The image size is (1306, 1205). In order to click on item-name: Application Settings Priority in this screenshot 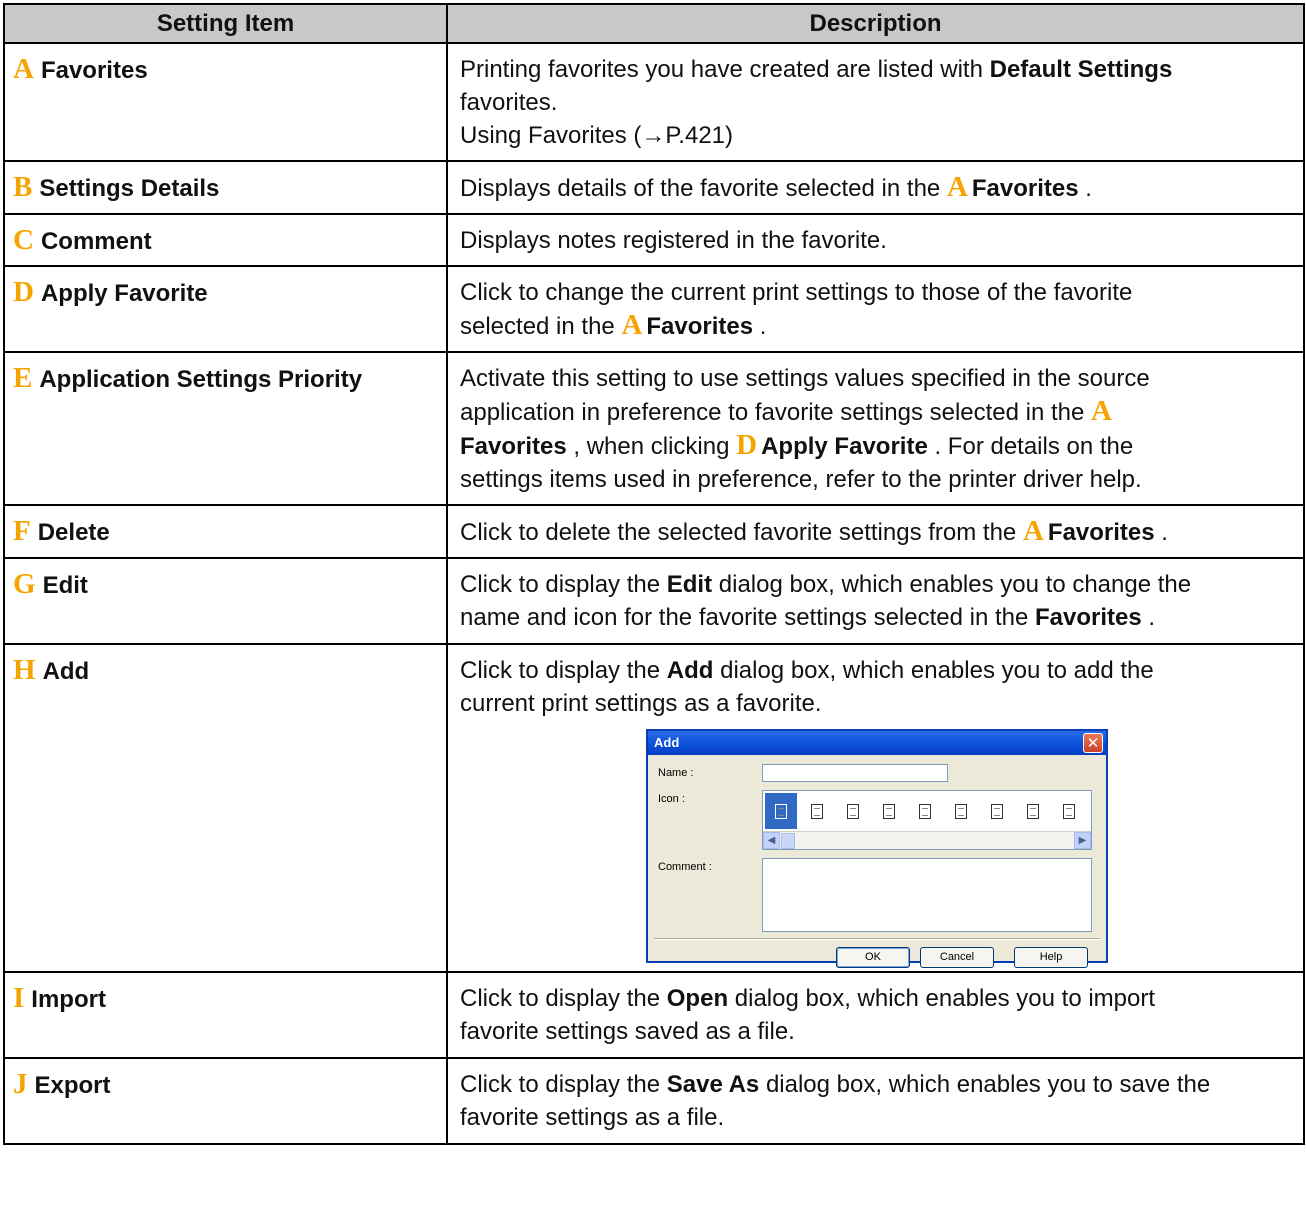, I will do `click(201, 379)`.